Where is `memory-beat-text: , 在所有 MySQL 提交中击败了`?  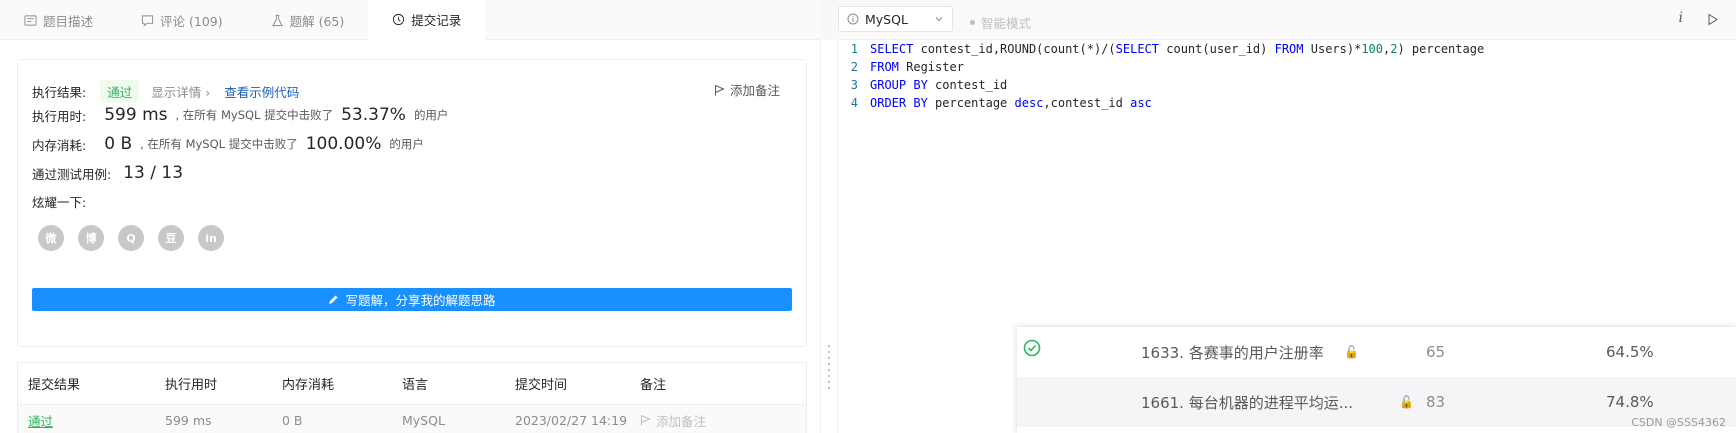 memory-beat-text: , 在所有 MySQL 提交中击败了 is located at coordinates (219, 144).